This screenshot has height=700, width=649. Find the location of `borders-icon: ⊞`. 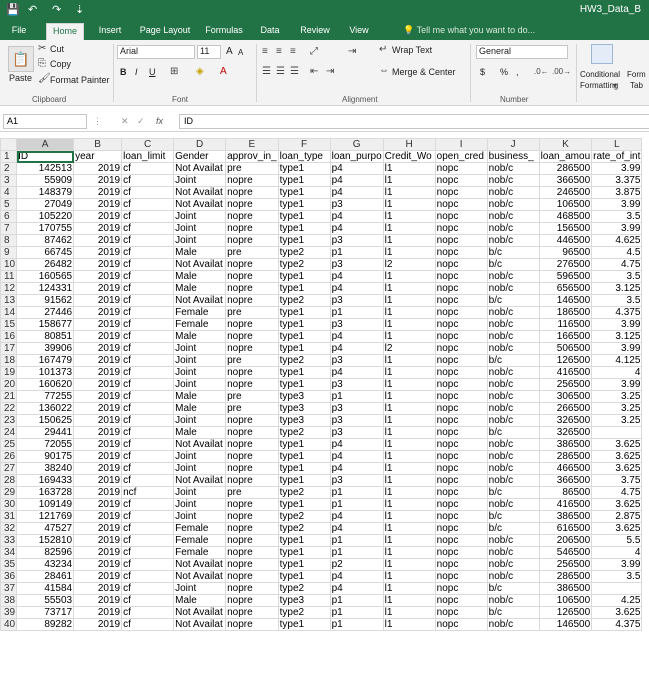

borders-icon: ⊞ is located at coordinates (174, 72).